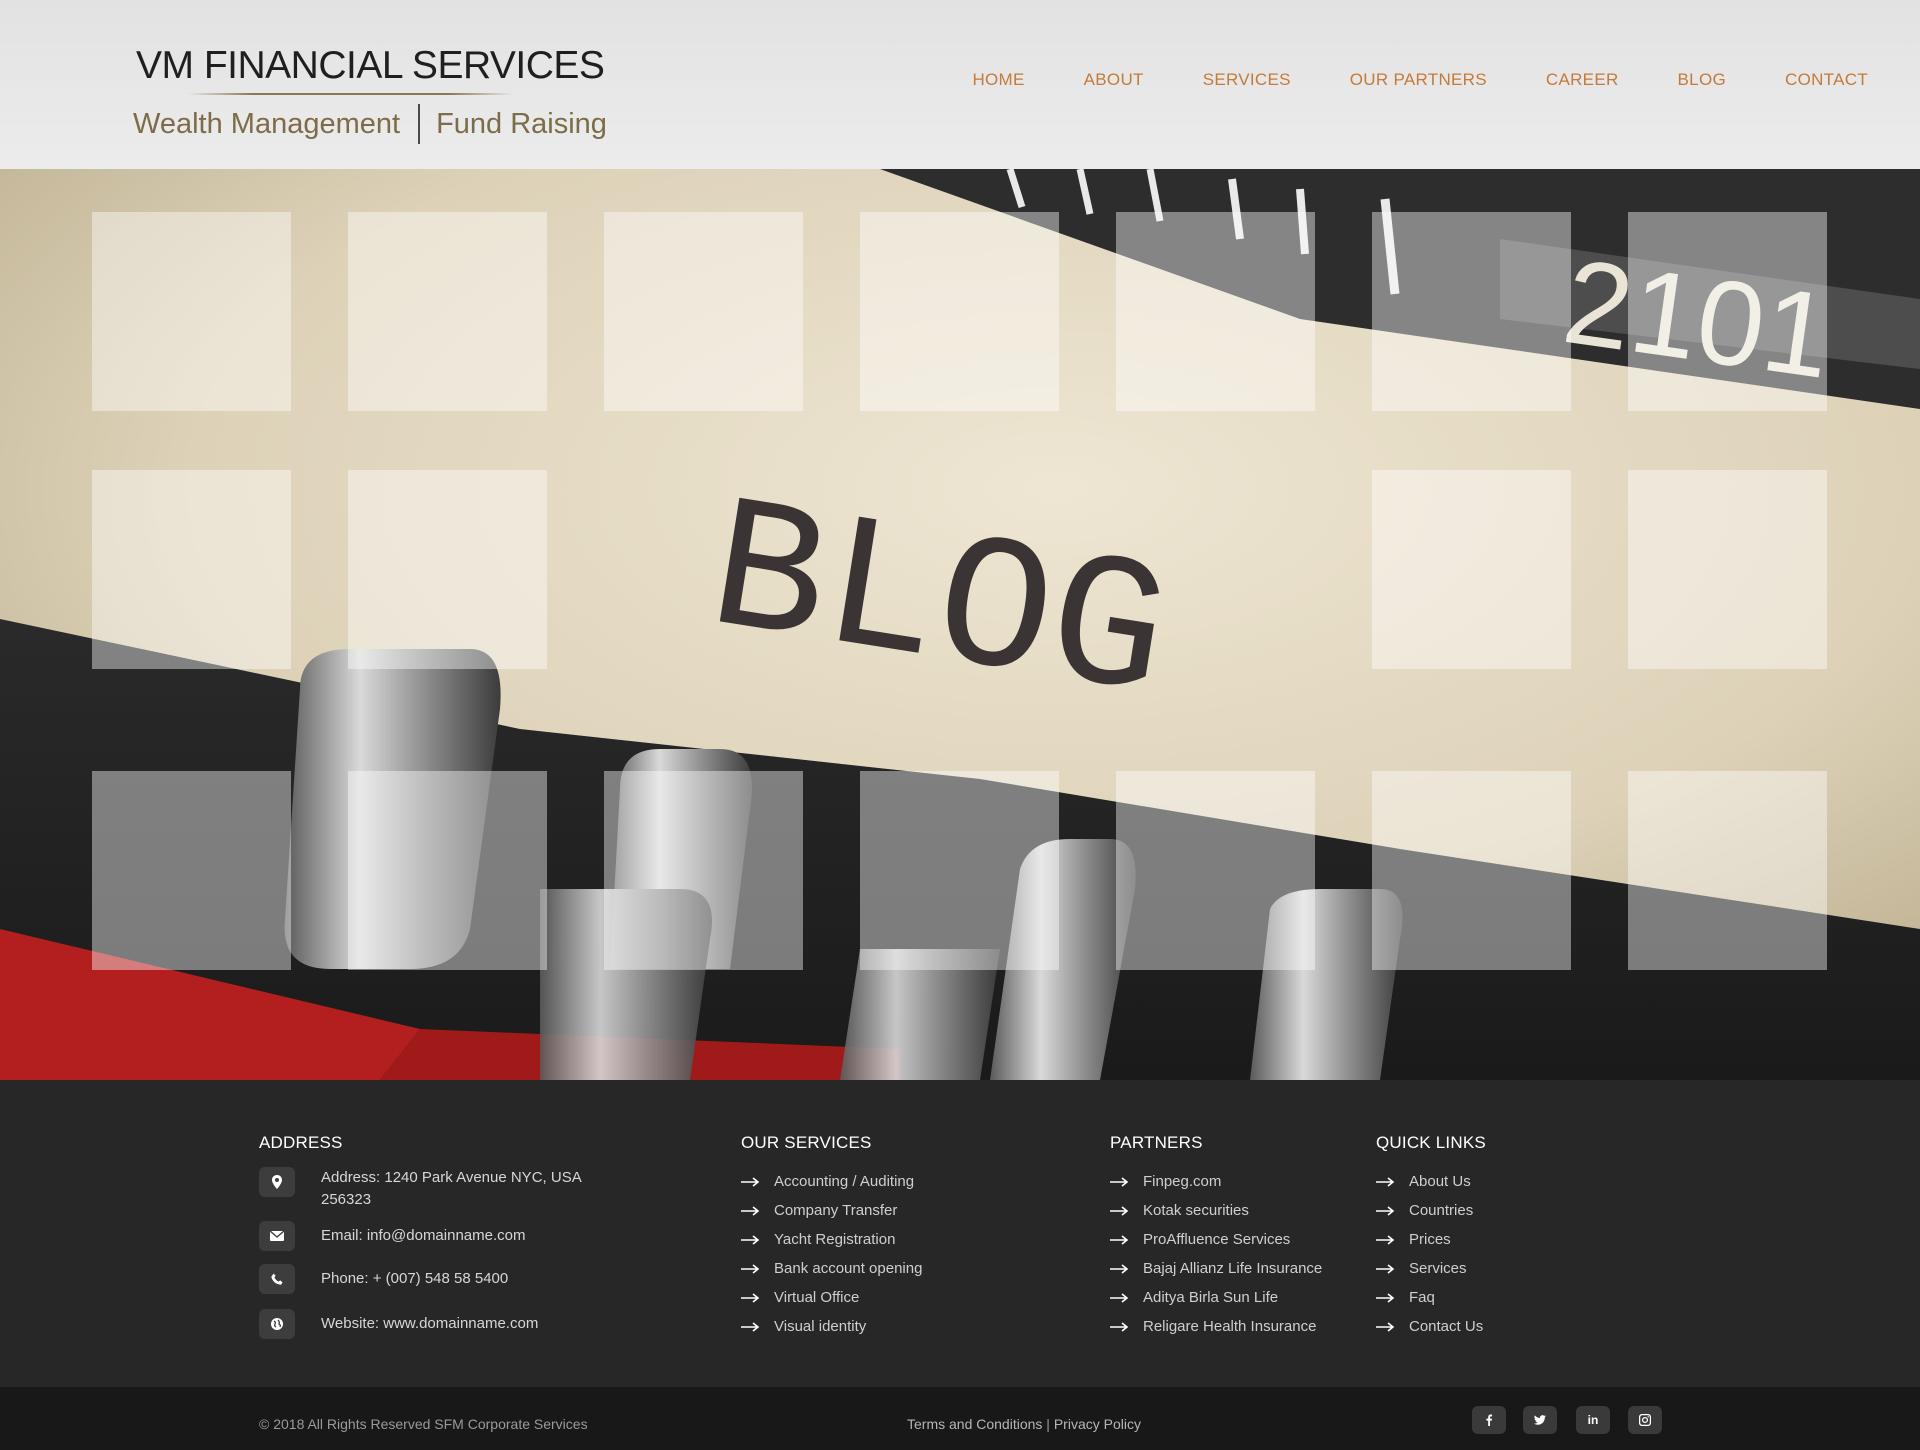 Image resolution: width=1920 pixels, height=1450 pixels. I want to click on service-link: Yacht Registration, so click(831, 1239).